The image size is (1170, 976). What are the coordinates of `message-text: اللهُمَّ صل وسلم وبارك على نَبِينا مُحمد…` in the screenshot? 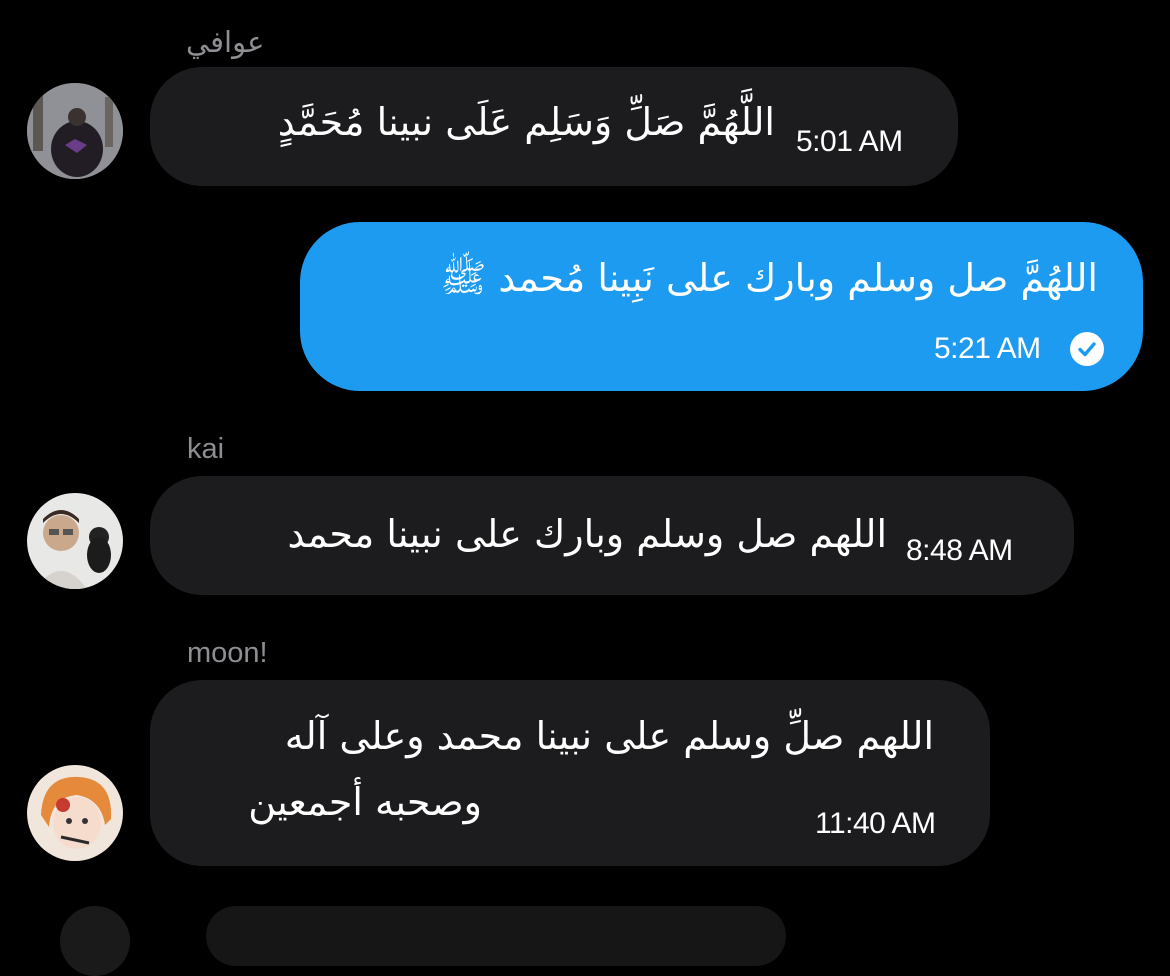 It's located at (769, 278).